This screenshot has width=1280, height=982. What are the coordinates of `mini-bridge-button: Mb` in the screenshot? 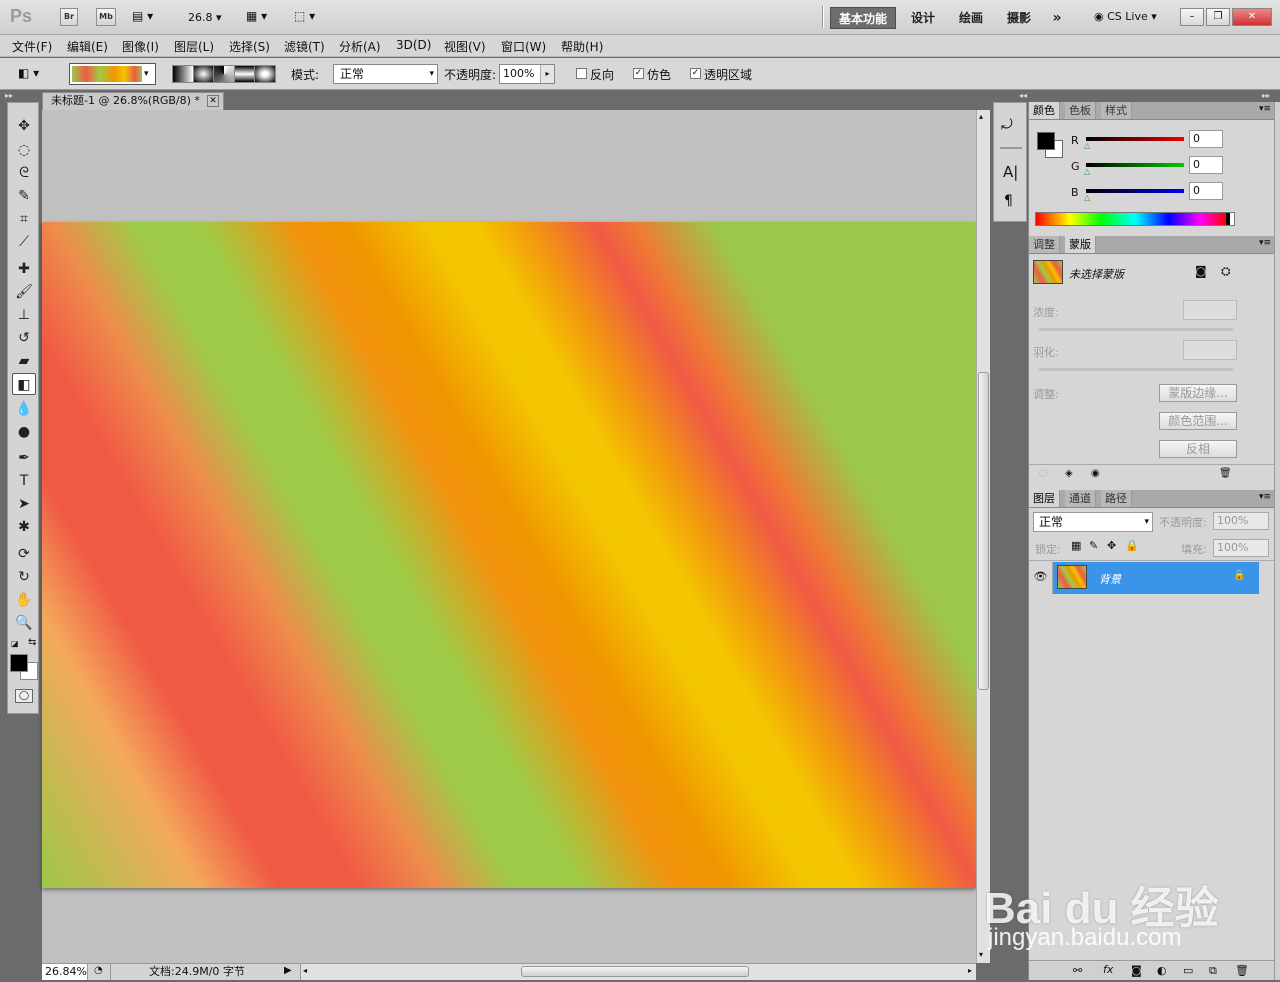 It's located at (106, 17).